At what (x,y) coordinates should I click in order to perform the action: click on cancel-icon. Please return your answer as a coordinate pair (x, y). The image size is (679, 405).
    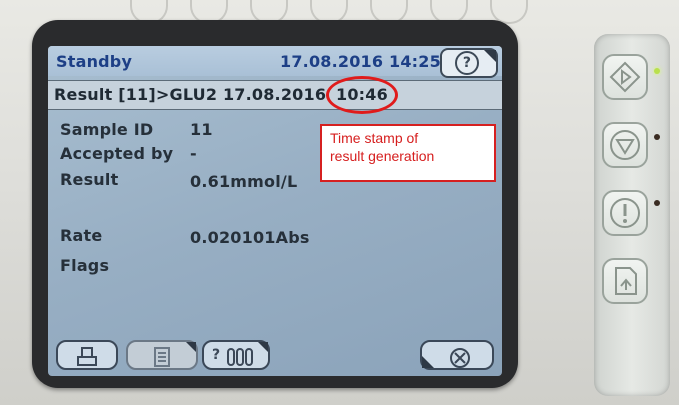
    Looking at the image, I should click on (460, 358).